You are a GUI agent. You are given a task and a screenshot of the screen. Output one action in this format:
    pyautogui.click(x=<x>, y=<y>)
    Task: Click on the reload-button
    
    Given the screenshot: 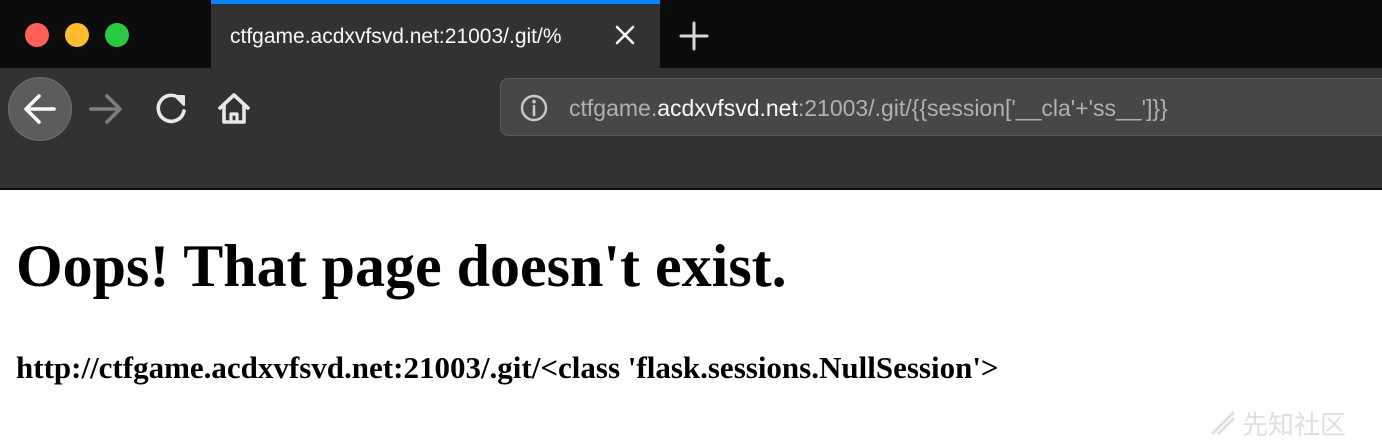 What is the action you would take?
    pyautogui.click(x=171, y=109)
    